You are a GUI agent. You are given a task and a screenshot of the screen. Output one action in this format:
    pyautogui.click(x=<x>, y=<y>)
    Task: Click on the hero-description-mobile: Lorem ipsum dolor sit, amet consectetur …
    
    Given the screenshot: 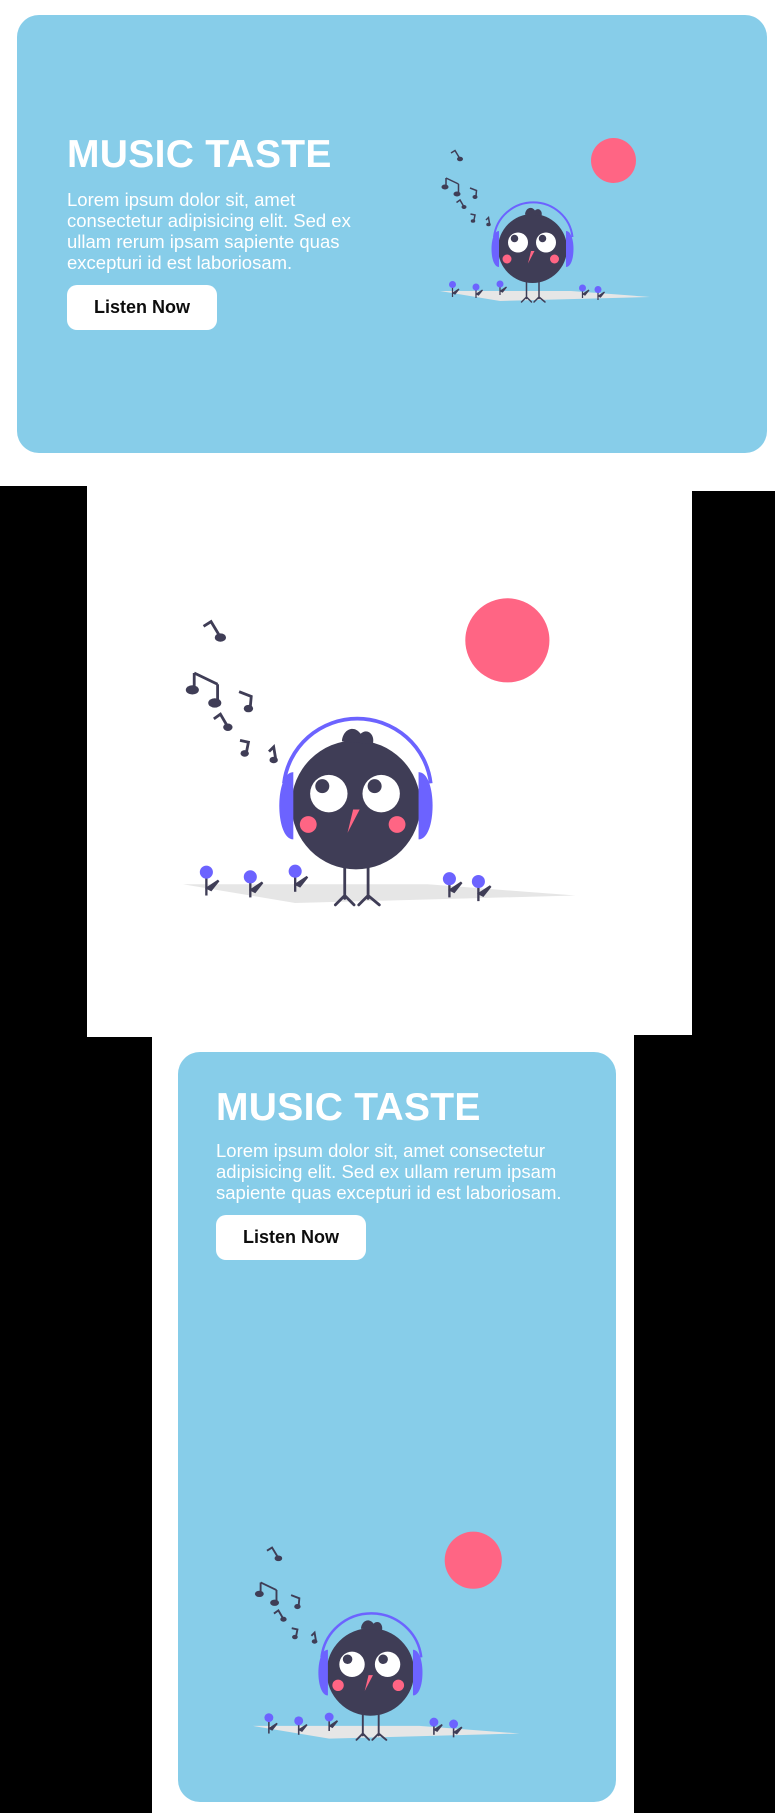 What is the action you would take?
    pyautogui.click(x=389, y=1171)
    